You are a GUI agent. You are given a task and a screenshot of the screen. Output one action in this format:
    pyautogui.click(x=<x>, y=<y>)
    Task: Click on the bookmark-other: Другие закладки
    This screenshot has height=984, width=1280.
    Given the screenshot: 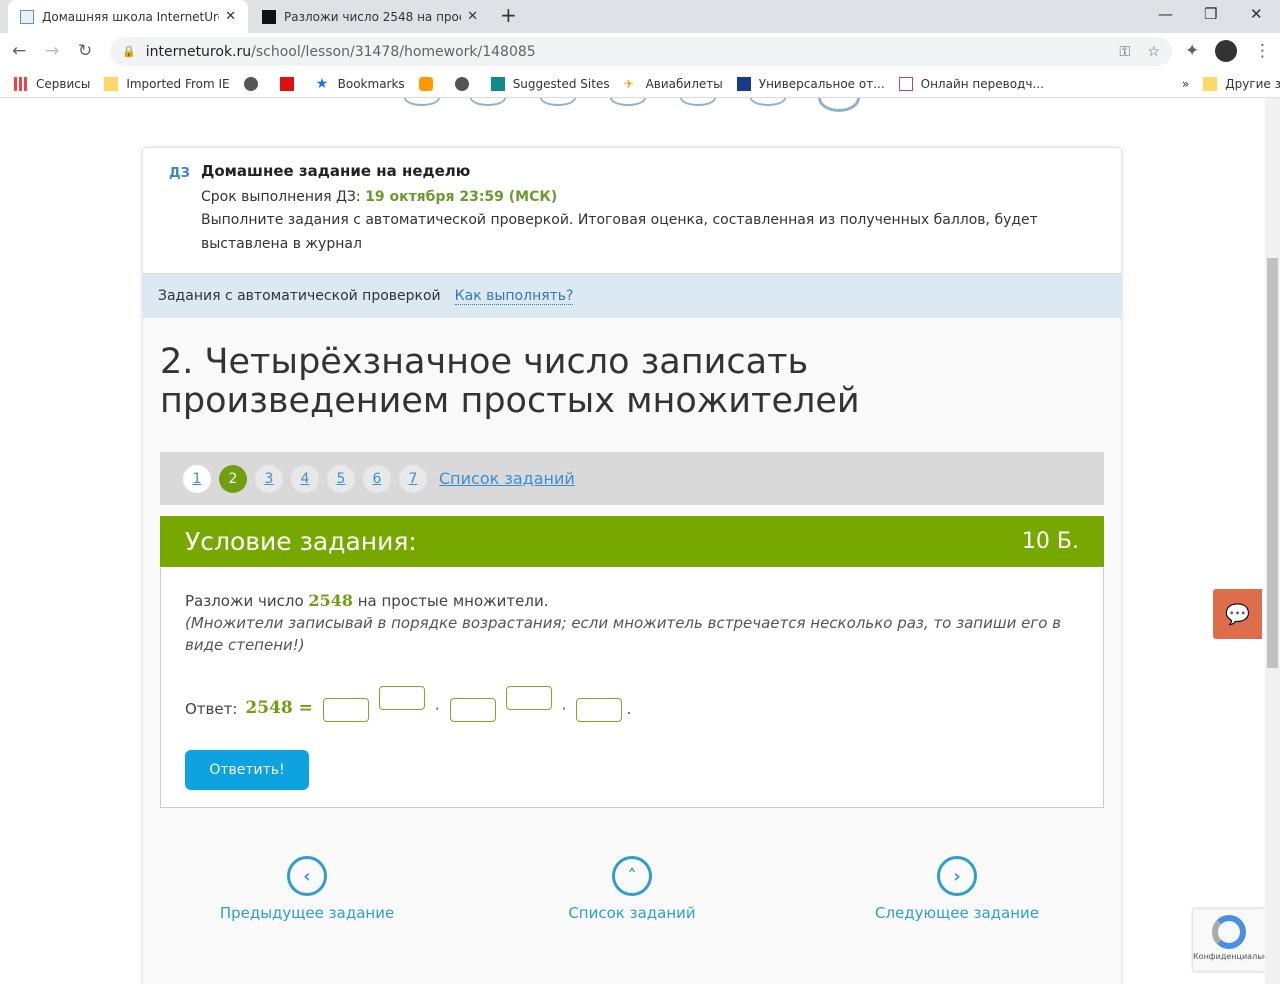 What is the action you would take?
    pyautogui.click(x=1241, y=83)
    